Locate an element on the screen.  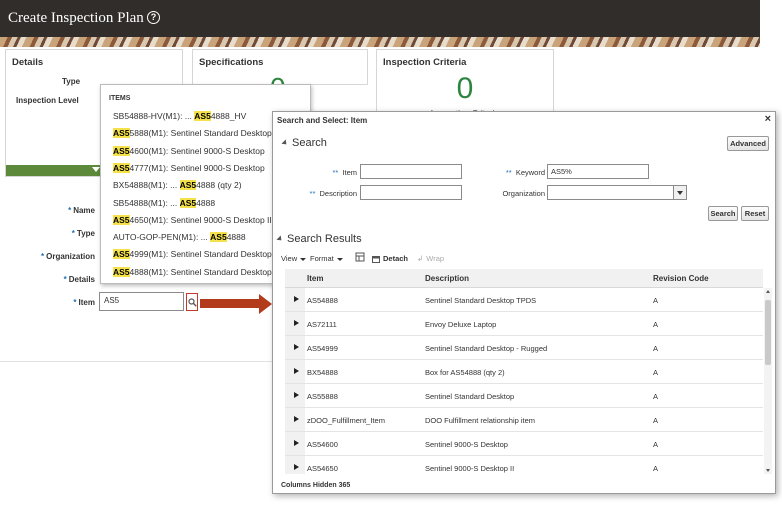
item-input: AS5 is located at coordinates (141, 301).